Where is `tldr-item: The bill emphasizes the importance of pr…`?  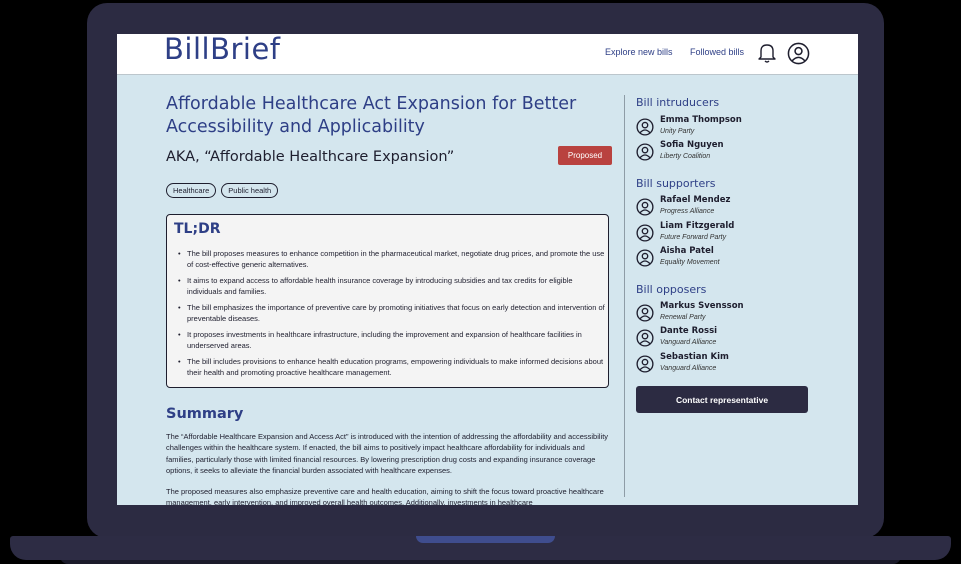 tldr-item: The bill emphasizes the importance of pr… is located at coordinates (392, 313).